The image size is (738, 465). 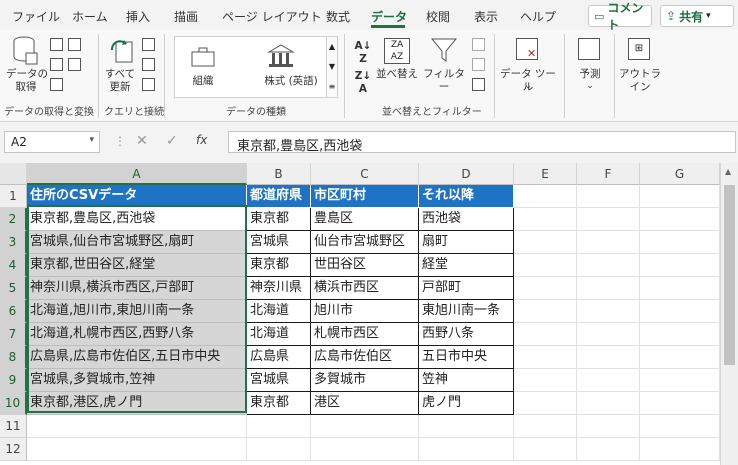 I want to click on cell-b8: 広島県, so click(x=279, y=357).